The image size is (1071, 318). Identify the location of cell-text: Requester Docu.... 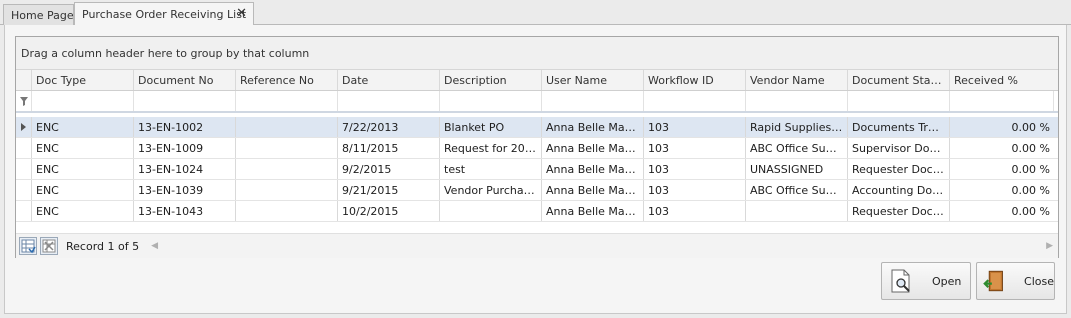
(898, 169).